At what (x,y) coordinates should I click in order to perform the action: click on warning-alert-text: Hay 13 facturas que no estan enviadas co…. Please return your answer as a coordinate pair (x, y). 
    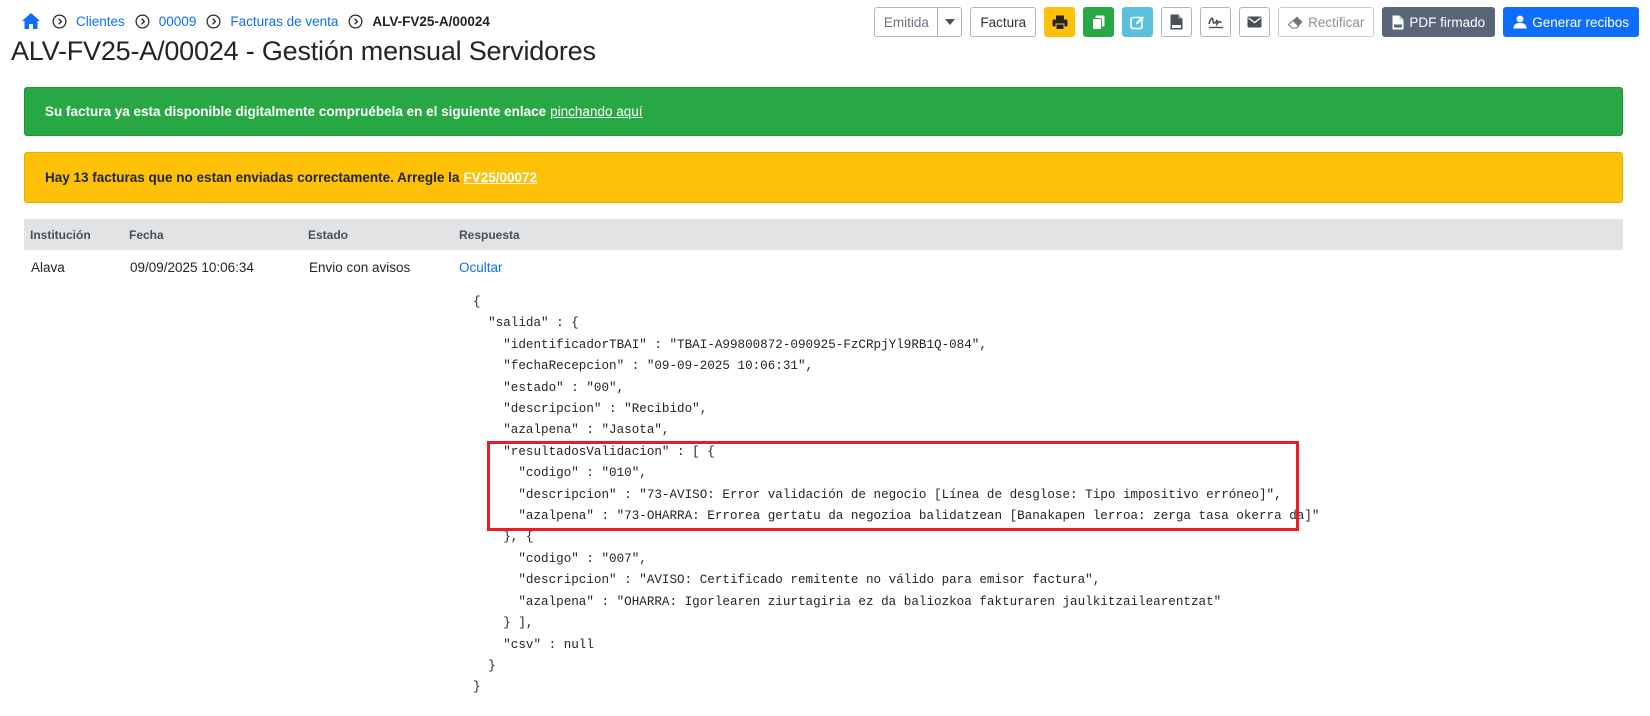
    Looking at the image, I should click on (252, 177).